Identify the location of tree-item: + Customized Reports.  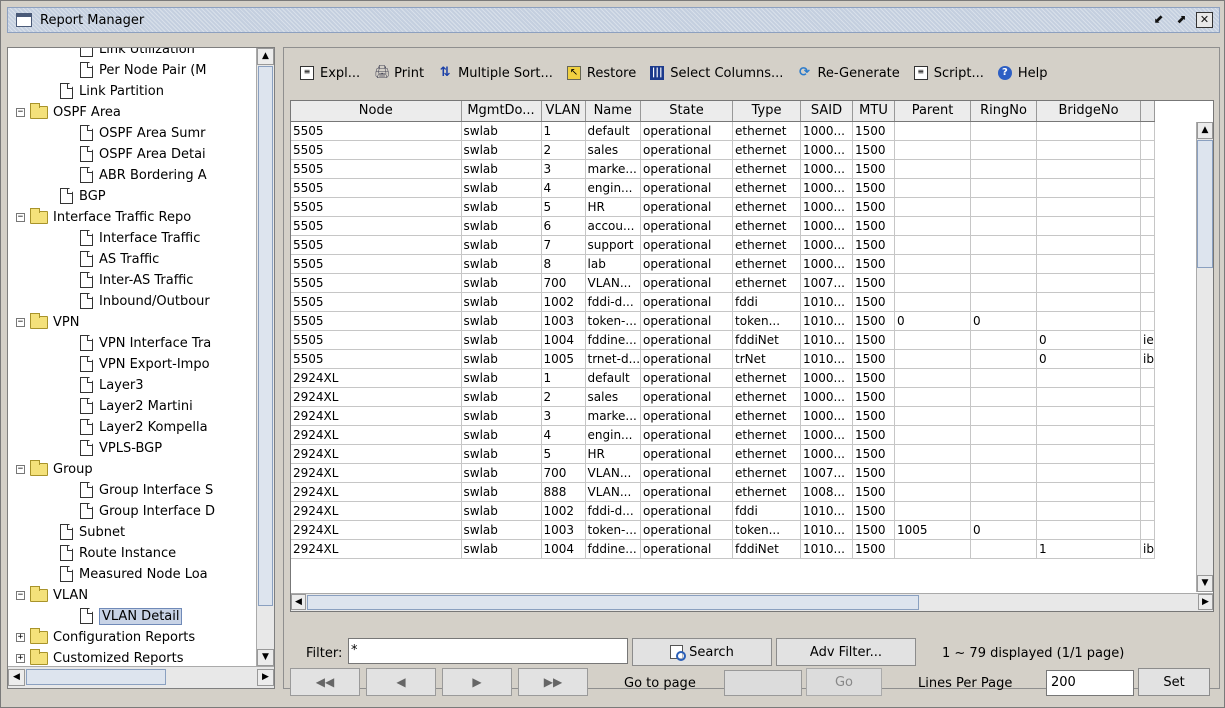
(100, 657).